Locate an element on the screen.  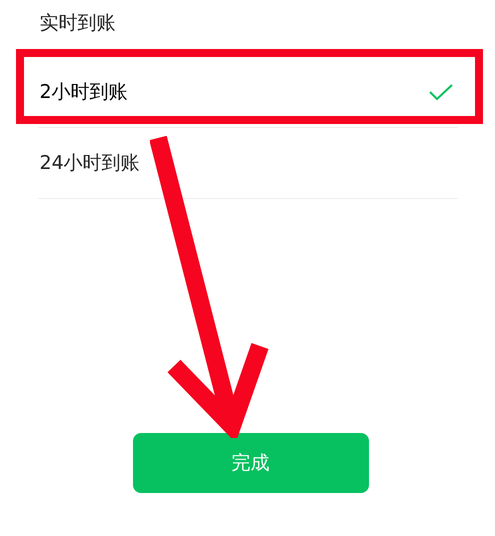
option-label: 实时到账 is located at coordinates (77, 23).